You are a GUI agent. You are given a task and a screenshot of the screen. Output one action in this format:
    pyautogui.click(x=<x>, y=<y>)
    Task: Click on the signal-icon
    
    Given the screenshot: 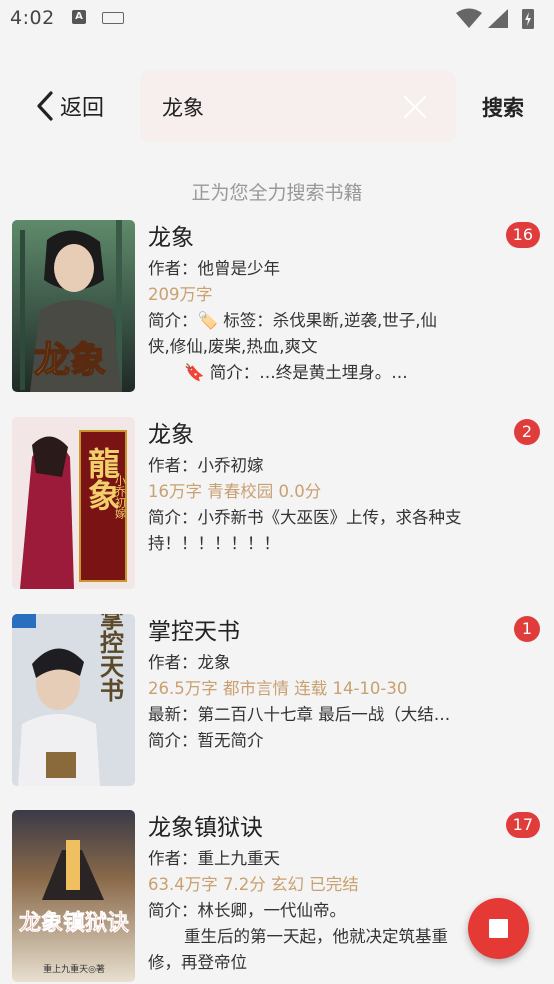 What is the action you would take?
    pyautogui.click(x=498, y=18)
    